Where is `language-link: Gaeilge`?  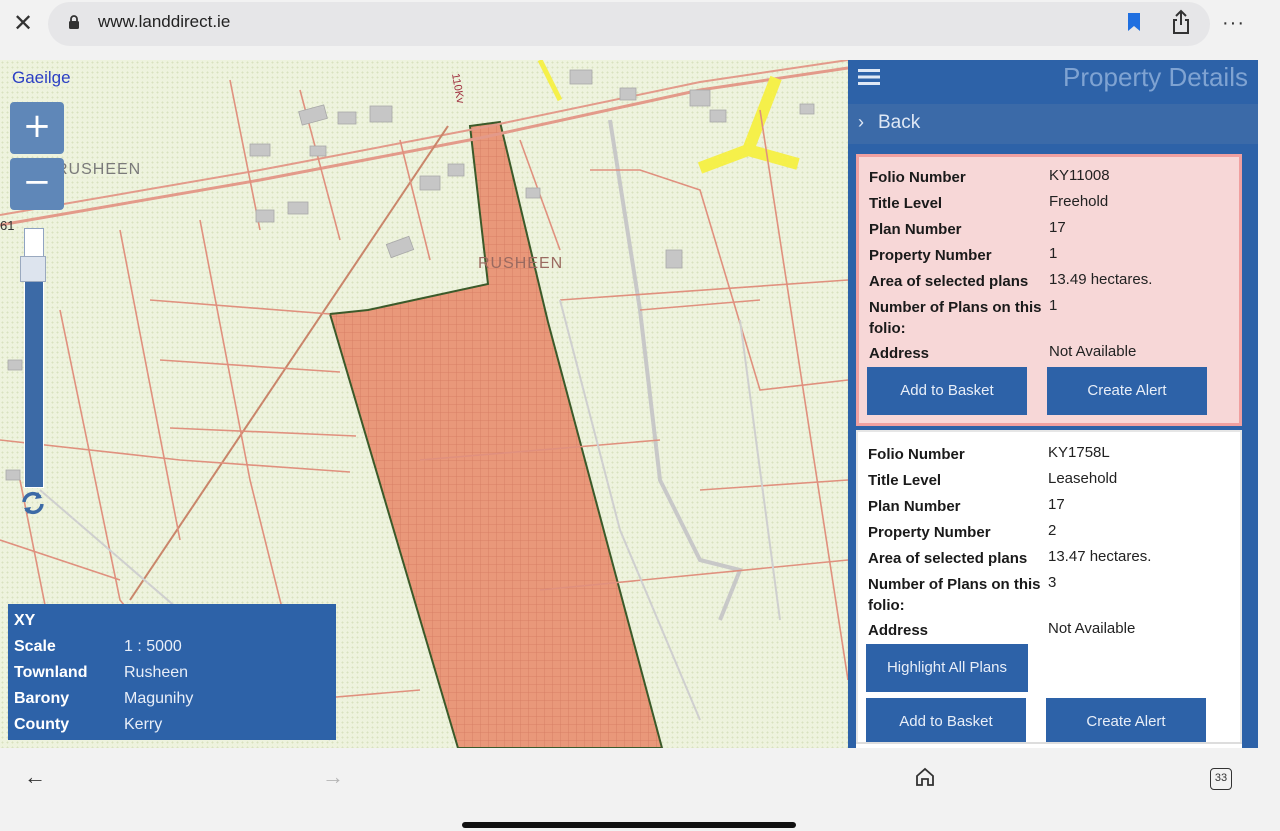
language-link: Gaeilge is located at coordinates (41, 78).